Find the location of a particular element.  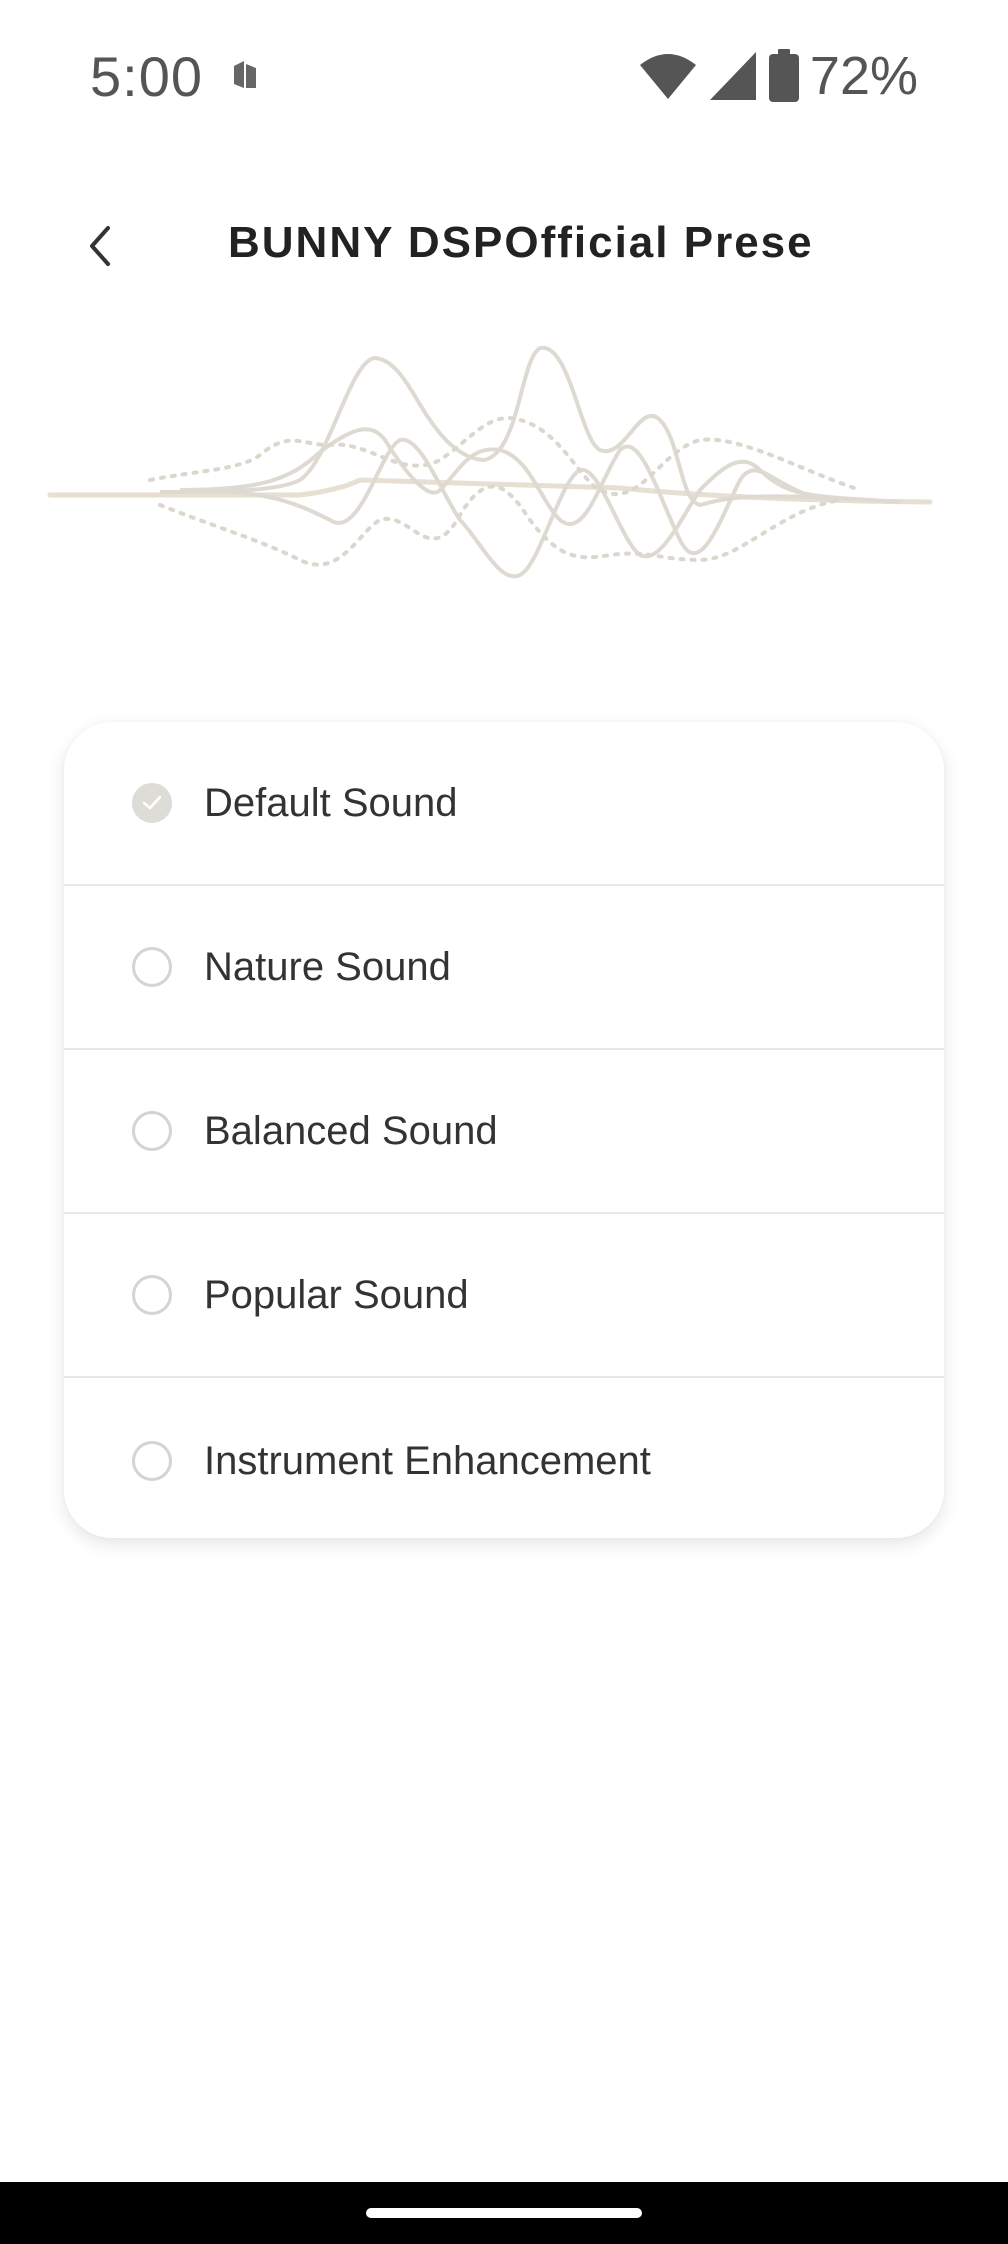

cell-signal-icon is located at coordinates (732, 76).